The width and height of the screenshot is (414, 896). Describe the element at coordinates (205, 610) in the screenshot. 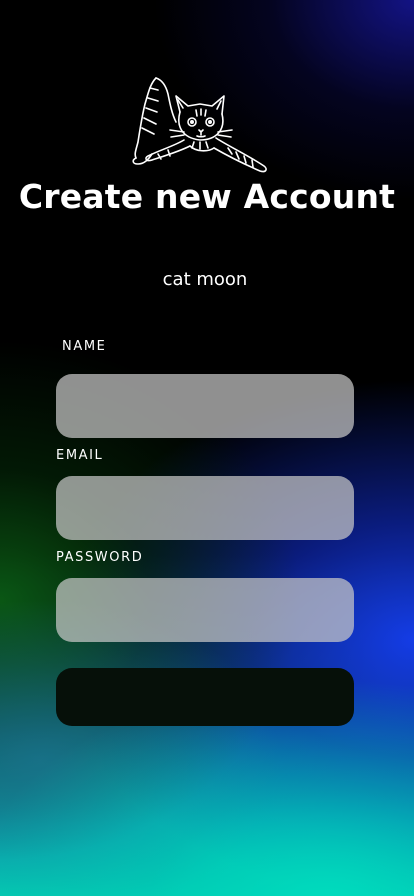

I see `password-input` at that location.